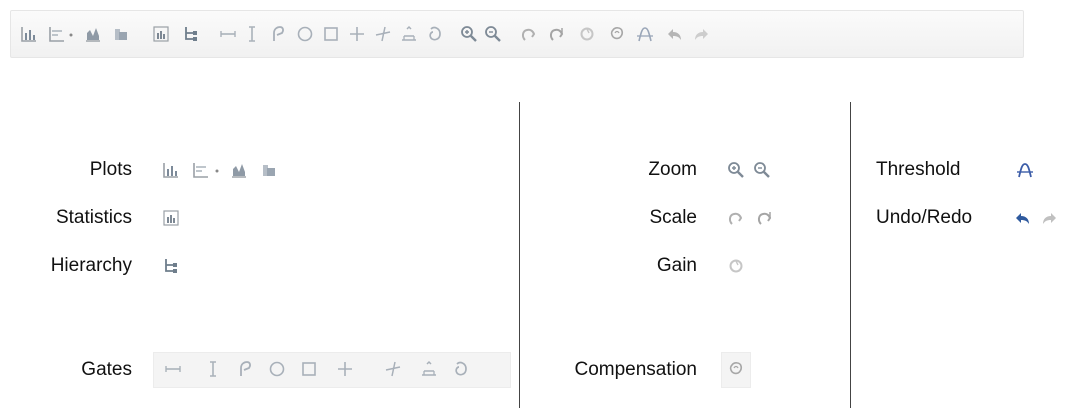 The image size is (1084, 408). Describe the element at coordinates (672, 169) in the screenshot. I see `zoom-label: Zoom` at that location.